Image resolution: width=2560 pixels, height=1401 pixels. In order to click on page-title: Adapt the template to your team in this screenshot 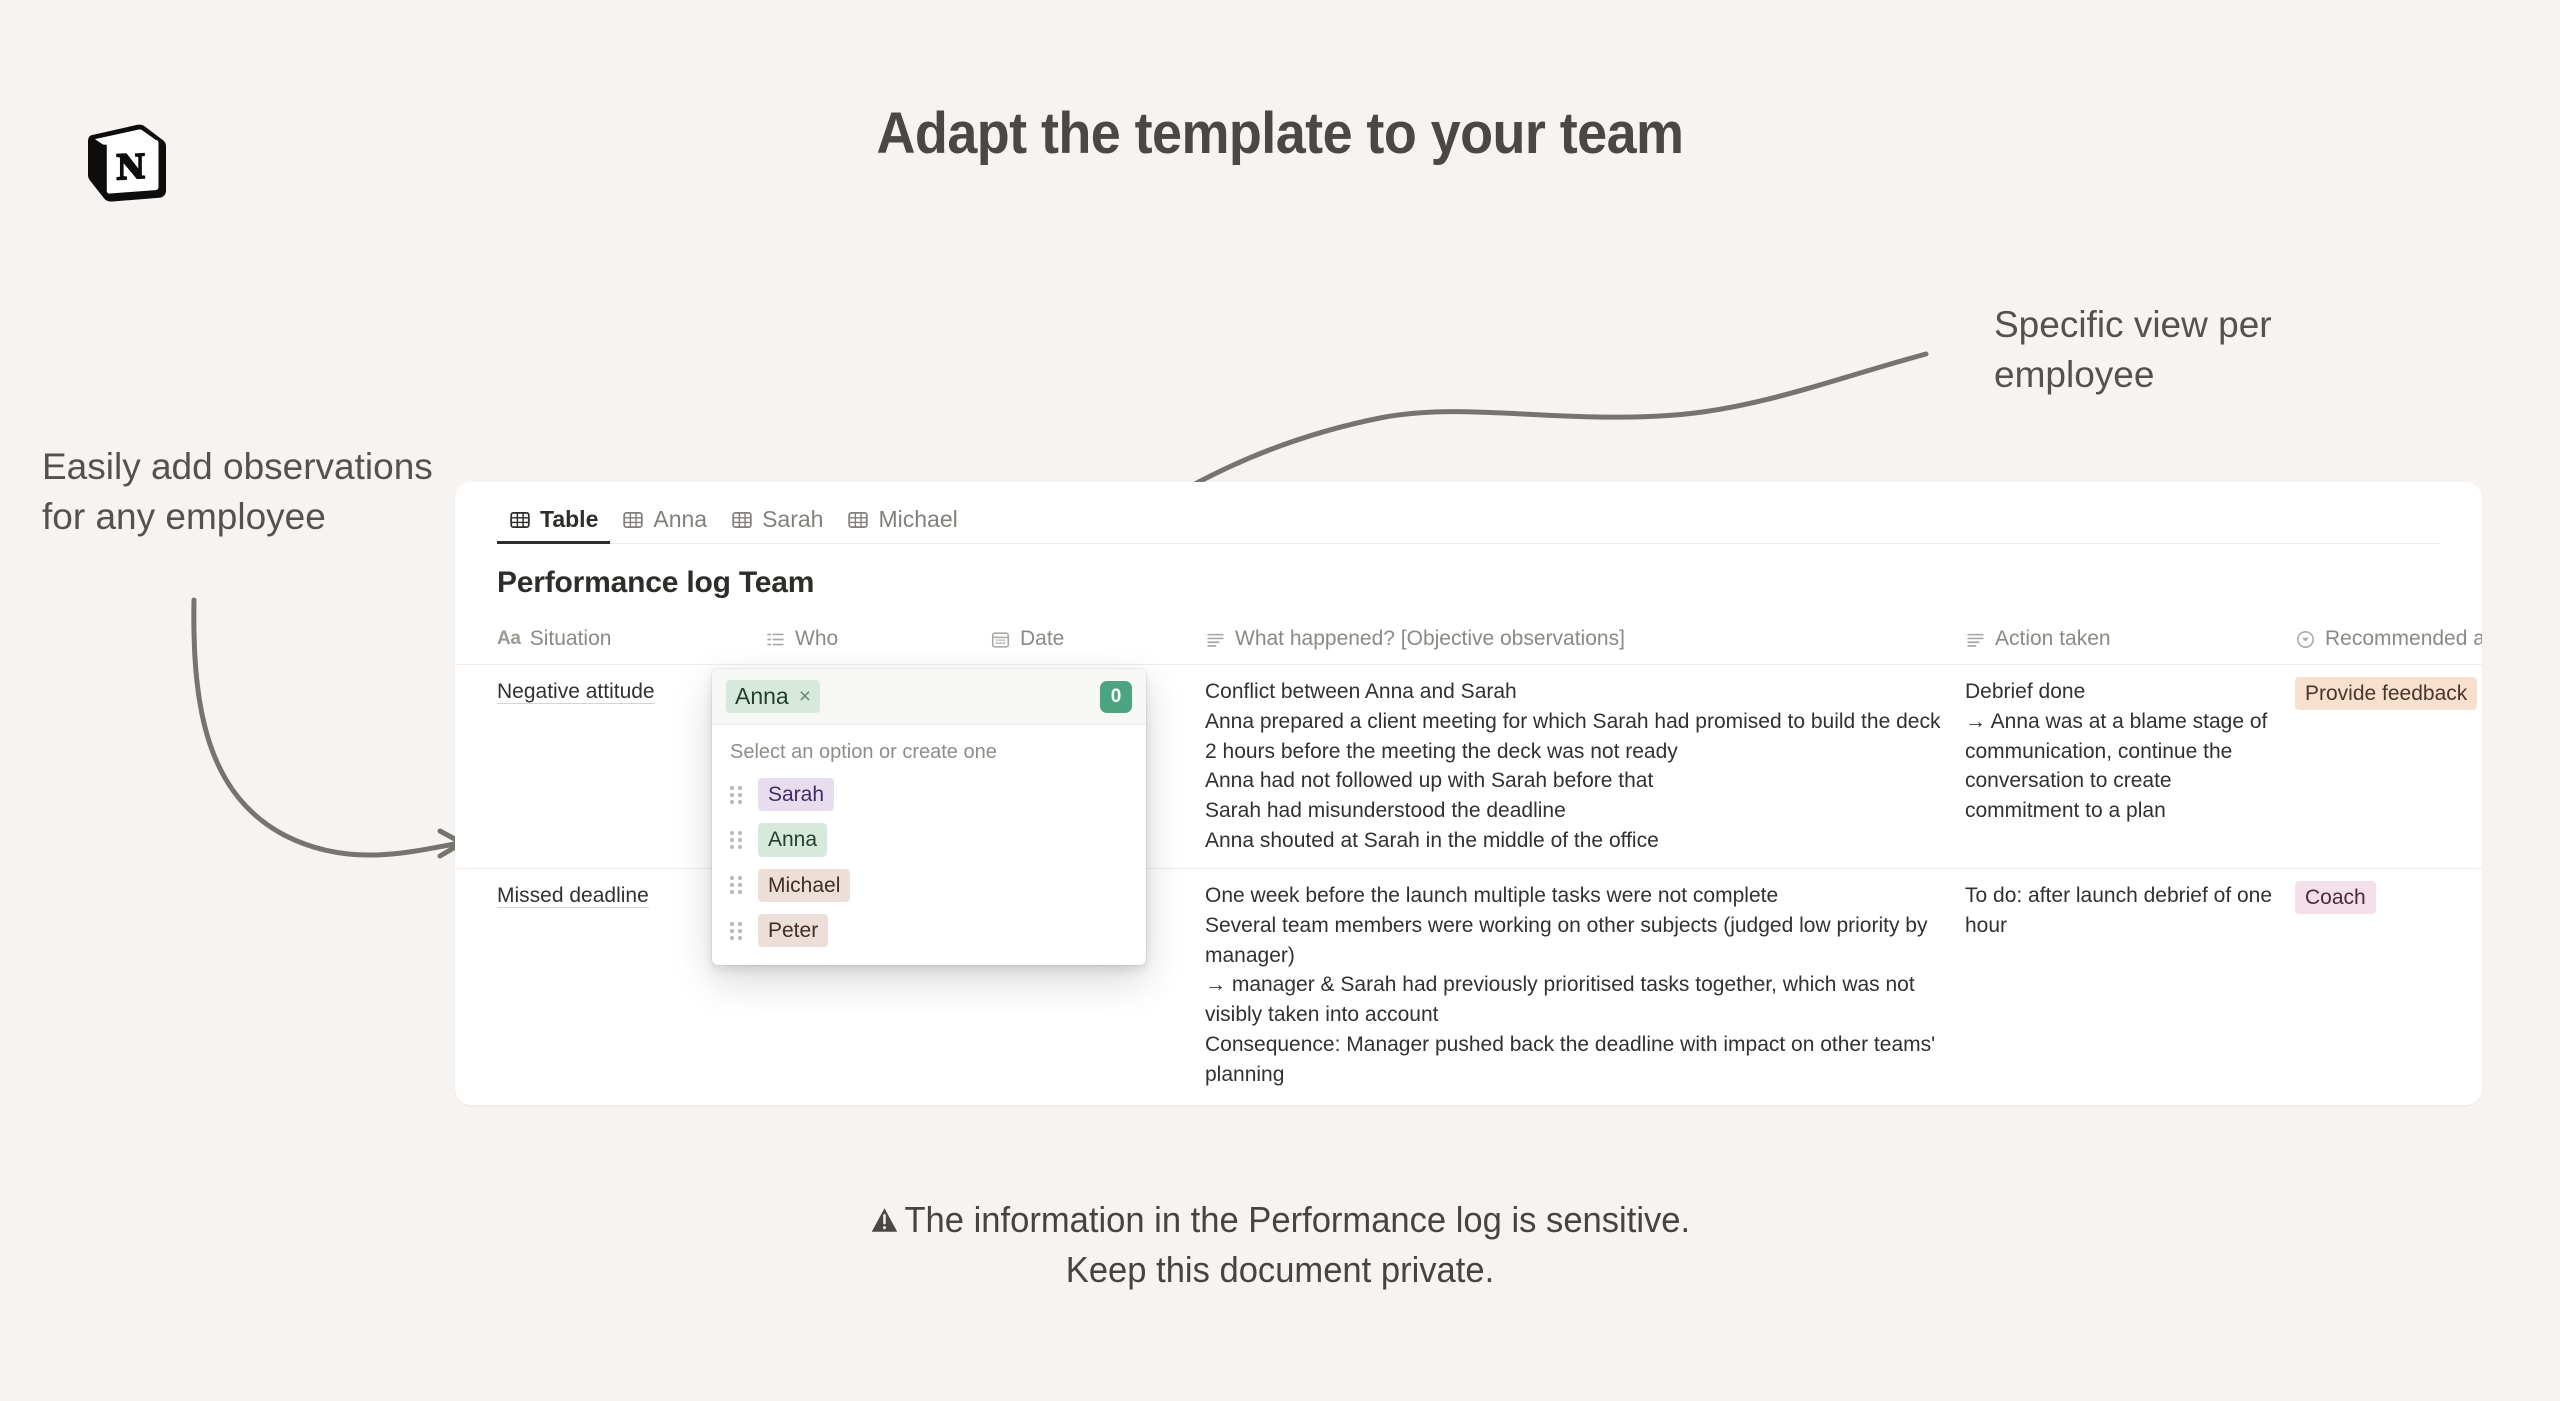, I will do `click(1280, 133)`.